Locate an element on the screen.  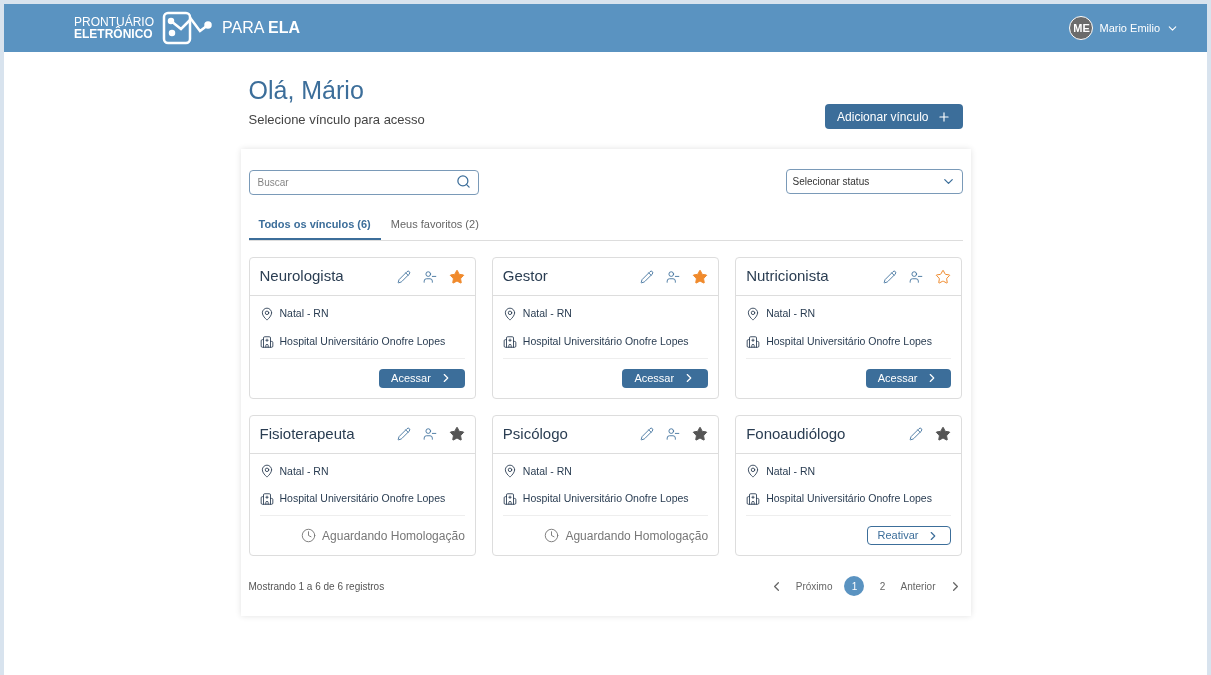
card-title: Fisioterapeuta is located at coordinates (307, 433).